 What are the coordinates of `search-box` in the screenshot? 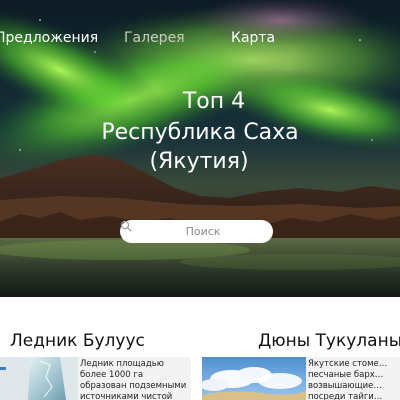 It's located at (196, 231).